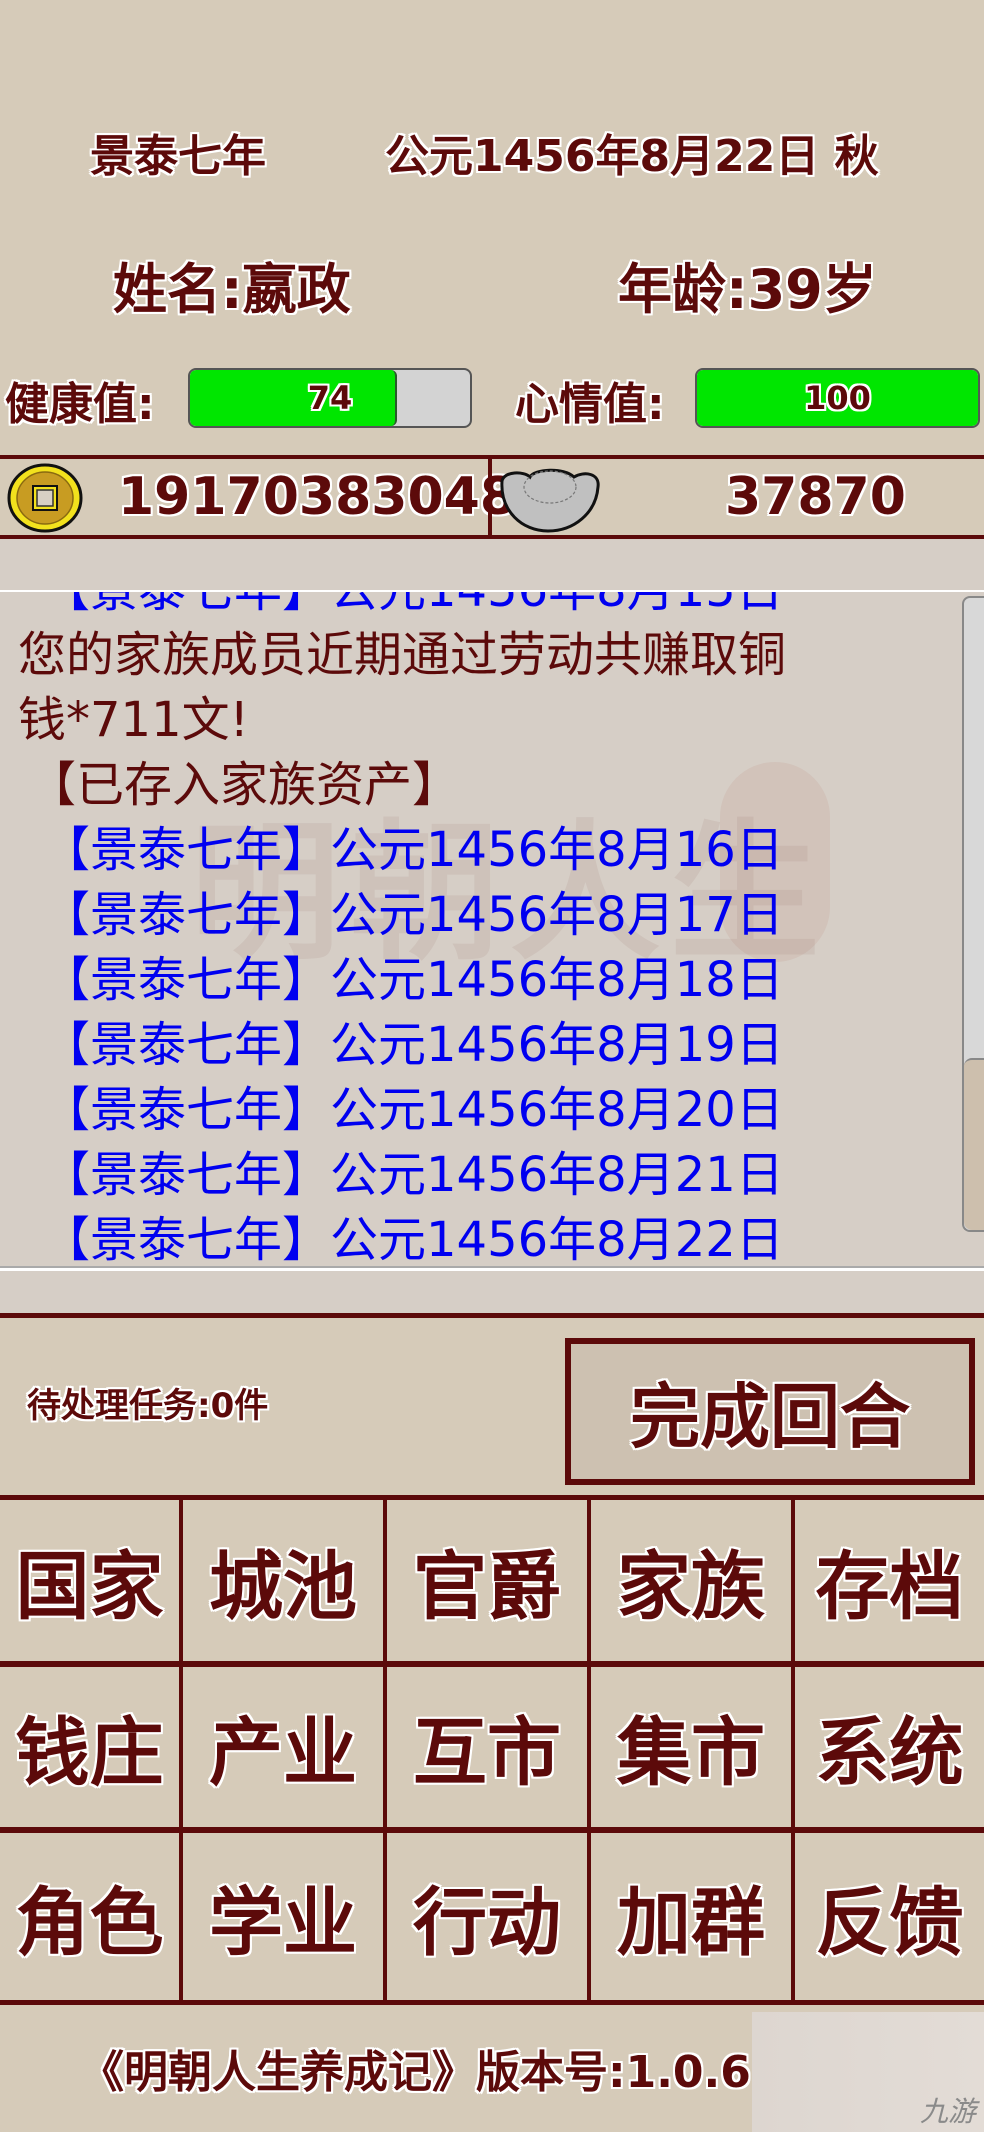  Describe the element at coordinates (285, 1583) in the screenshot. I see `menu-button-city: 城池` at that location.